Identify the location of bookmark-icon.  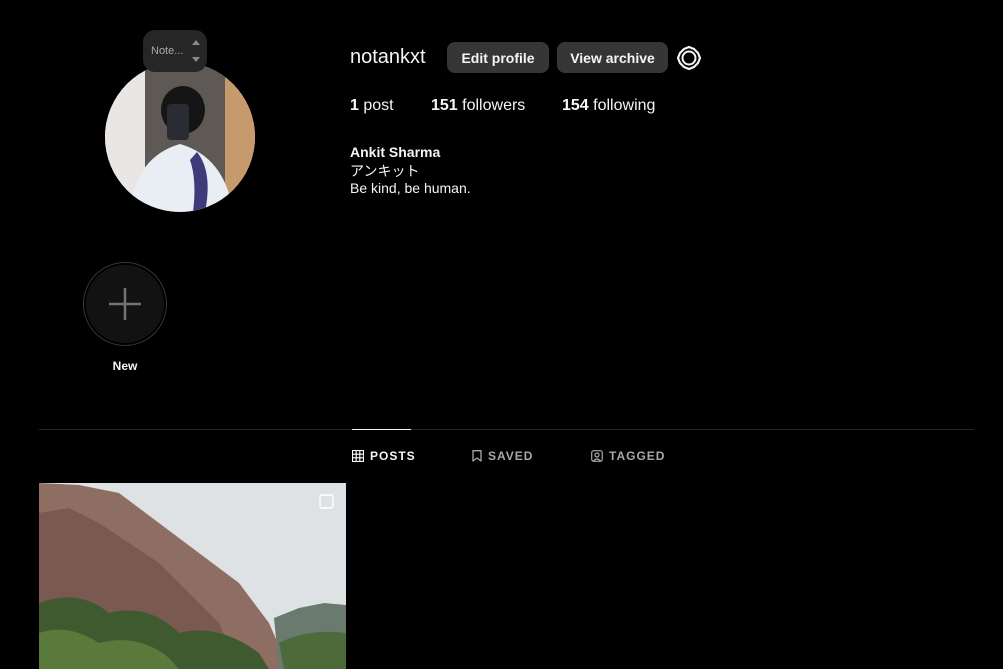
(477, 456).